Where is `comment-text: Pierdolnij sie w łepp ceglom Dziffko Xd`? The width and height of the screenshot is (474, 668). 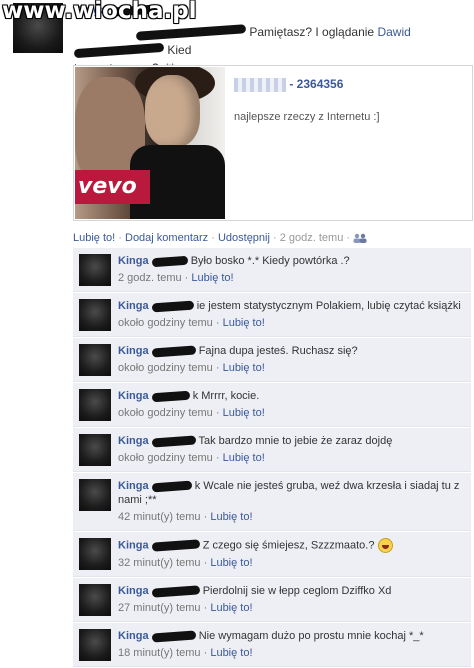 comment-text: Pierdolnij sie w łepp ceglom Dziffko Xd is located at coordinates (297, 591).